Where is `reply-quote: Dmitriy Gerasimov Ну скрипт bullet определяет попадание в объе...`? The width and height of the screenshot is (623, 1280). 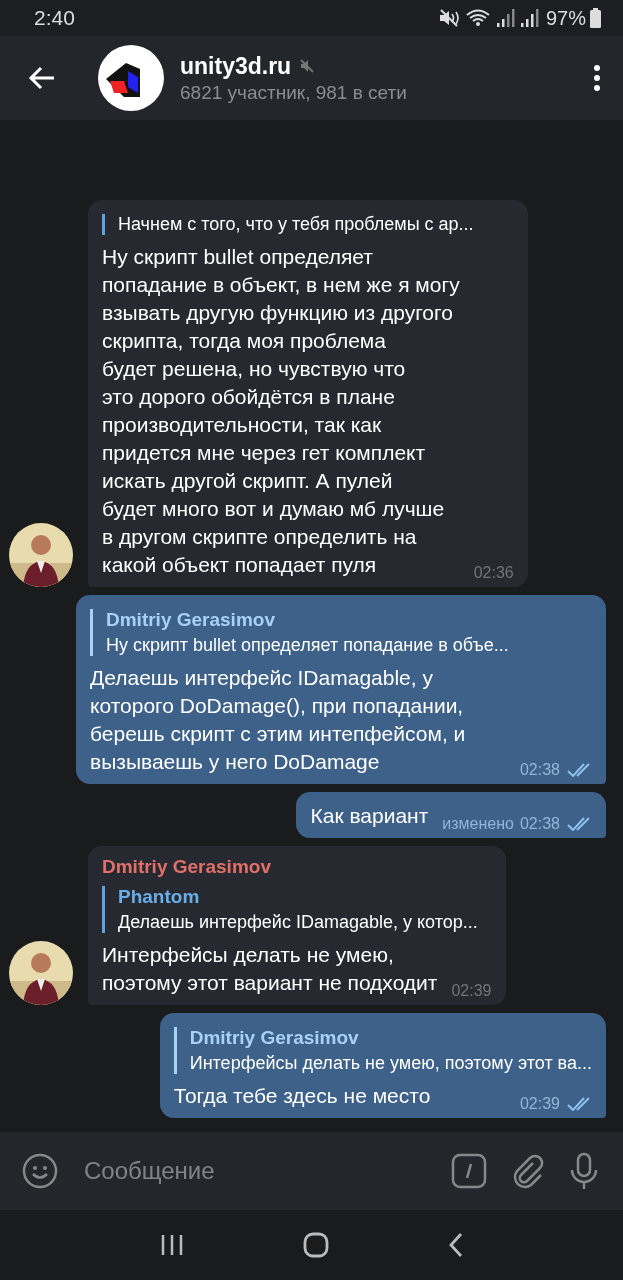
reply-quote: Dmitriy Gerasimov Ну скрипт bullet определяет попадание в объе... is located at coordinates (341, 632).